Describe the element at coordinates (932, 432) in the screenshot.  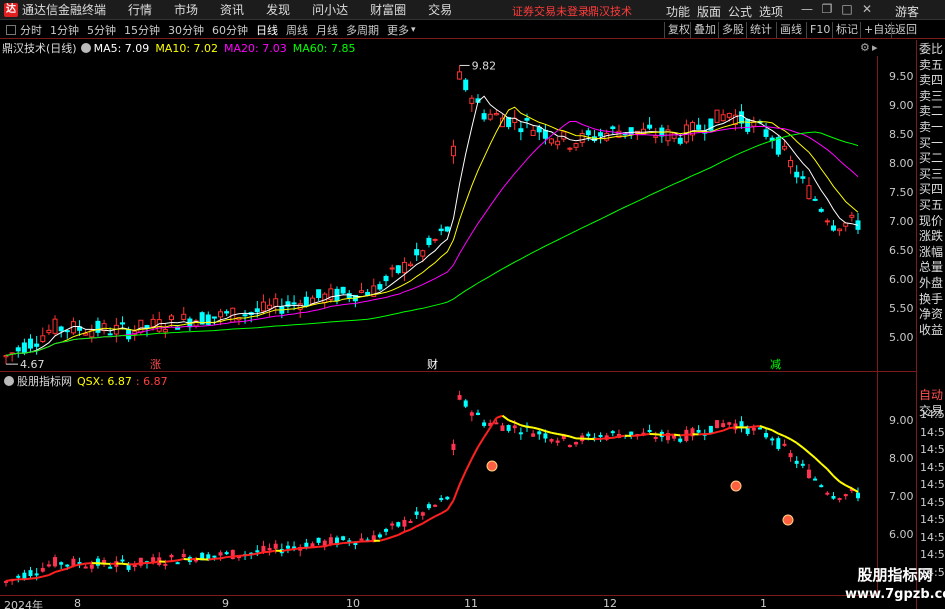
I see `time-tick-1: 14:56` at that location.